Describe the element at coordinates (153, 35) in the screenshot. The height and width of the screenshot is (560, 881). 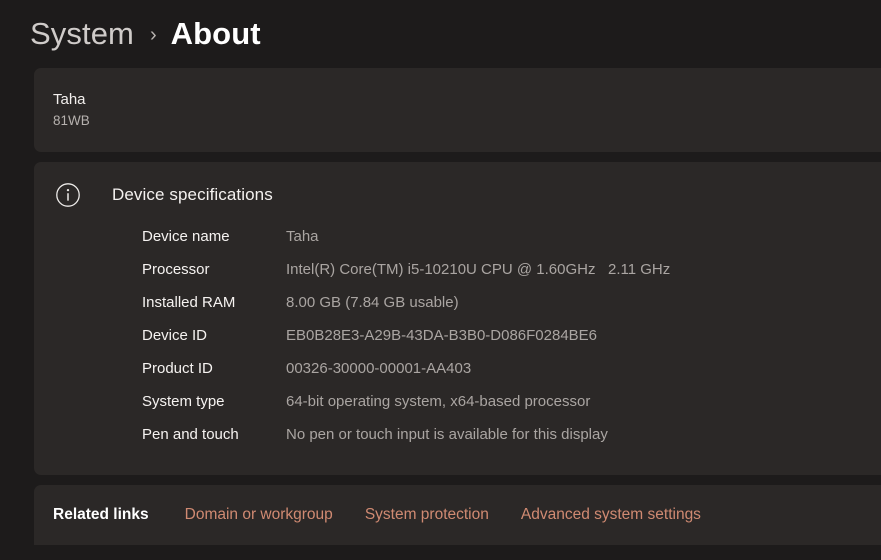
I see `chevron-right-icon: ›` at that location.